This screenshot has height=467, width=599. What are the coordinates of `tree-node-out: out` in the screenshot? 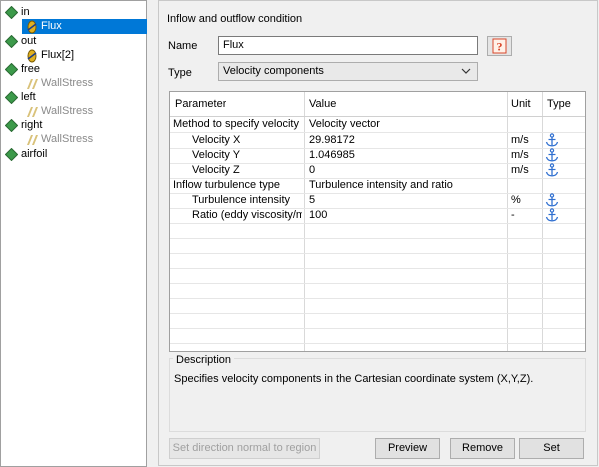 It's located at (74, 41).